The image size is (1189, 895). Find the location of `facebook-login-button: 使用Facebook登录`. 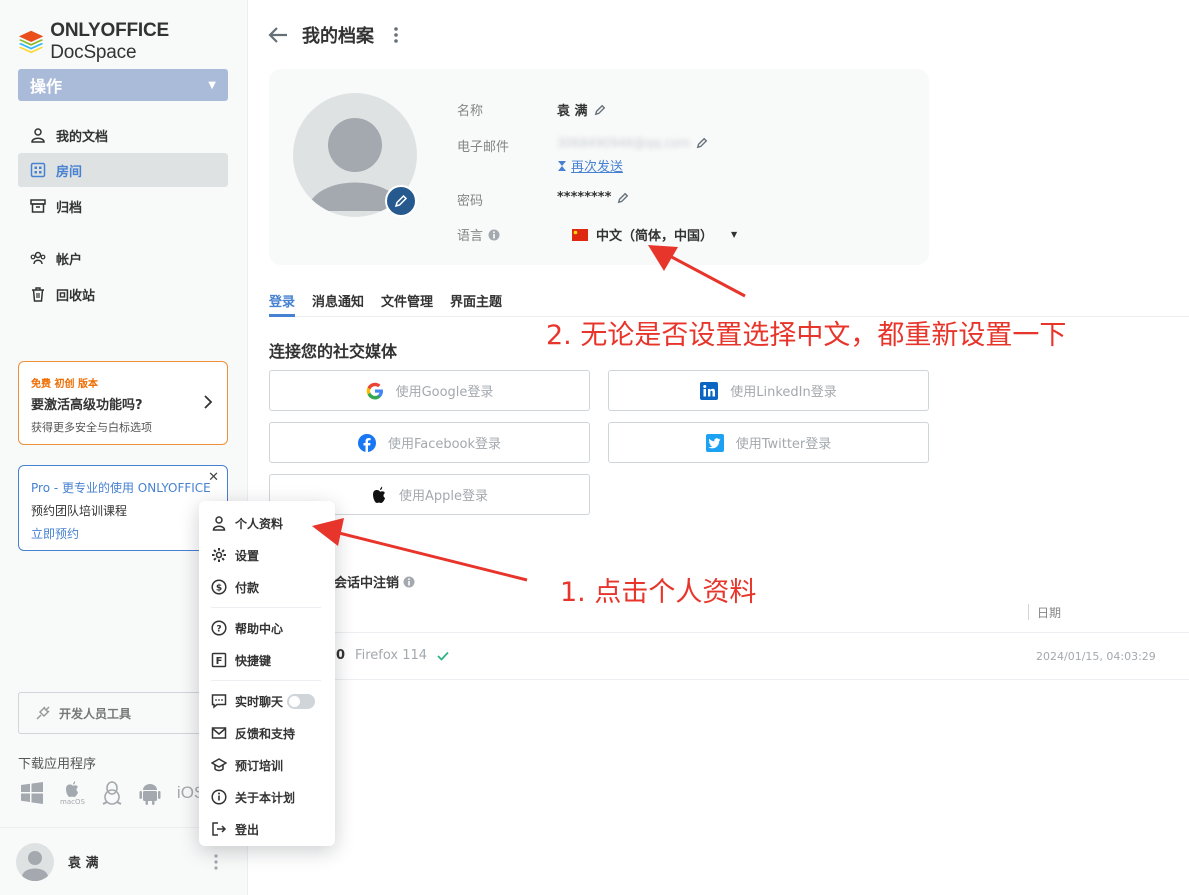

facebook-login-button: 使用Facebook登录 is located at coordinates (429, 442).